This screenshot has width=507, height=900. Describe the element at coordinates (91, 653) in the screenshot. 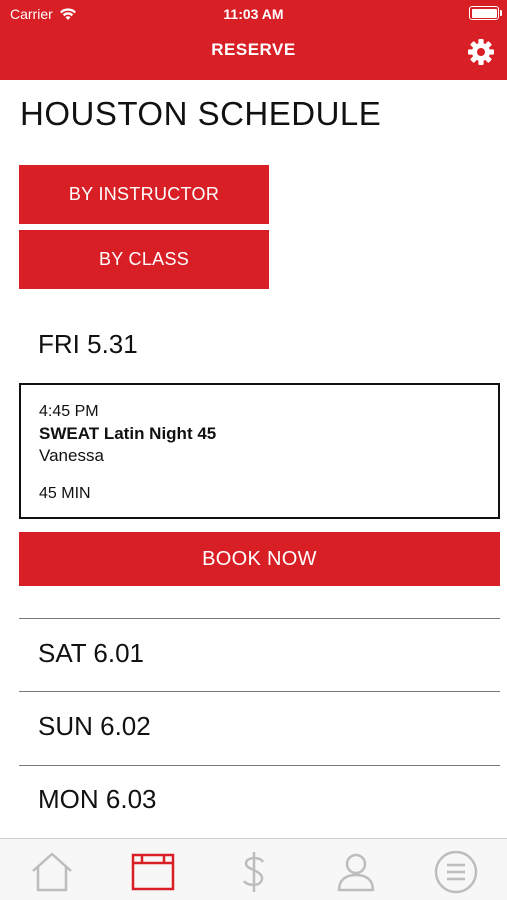

I see `day-header-sat: SAT 6.01` at that location.